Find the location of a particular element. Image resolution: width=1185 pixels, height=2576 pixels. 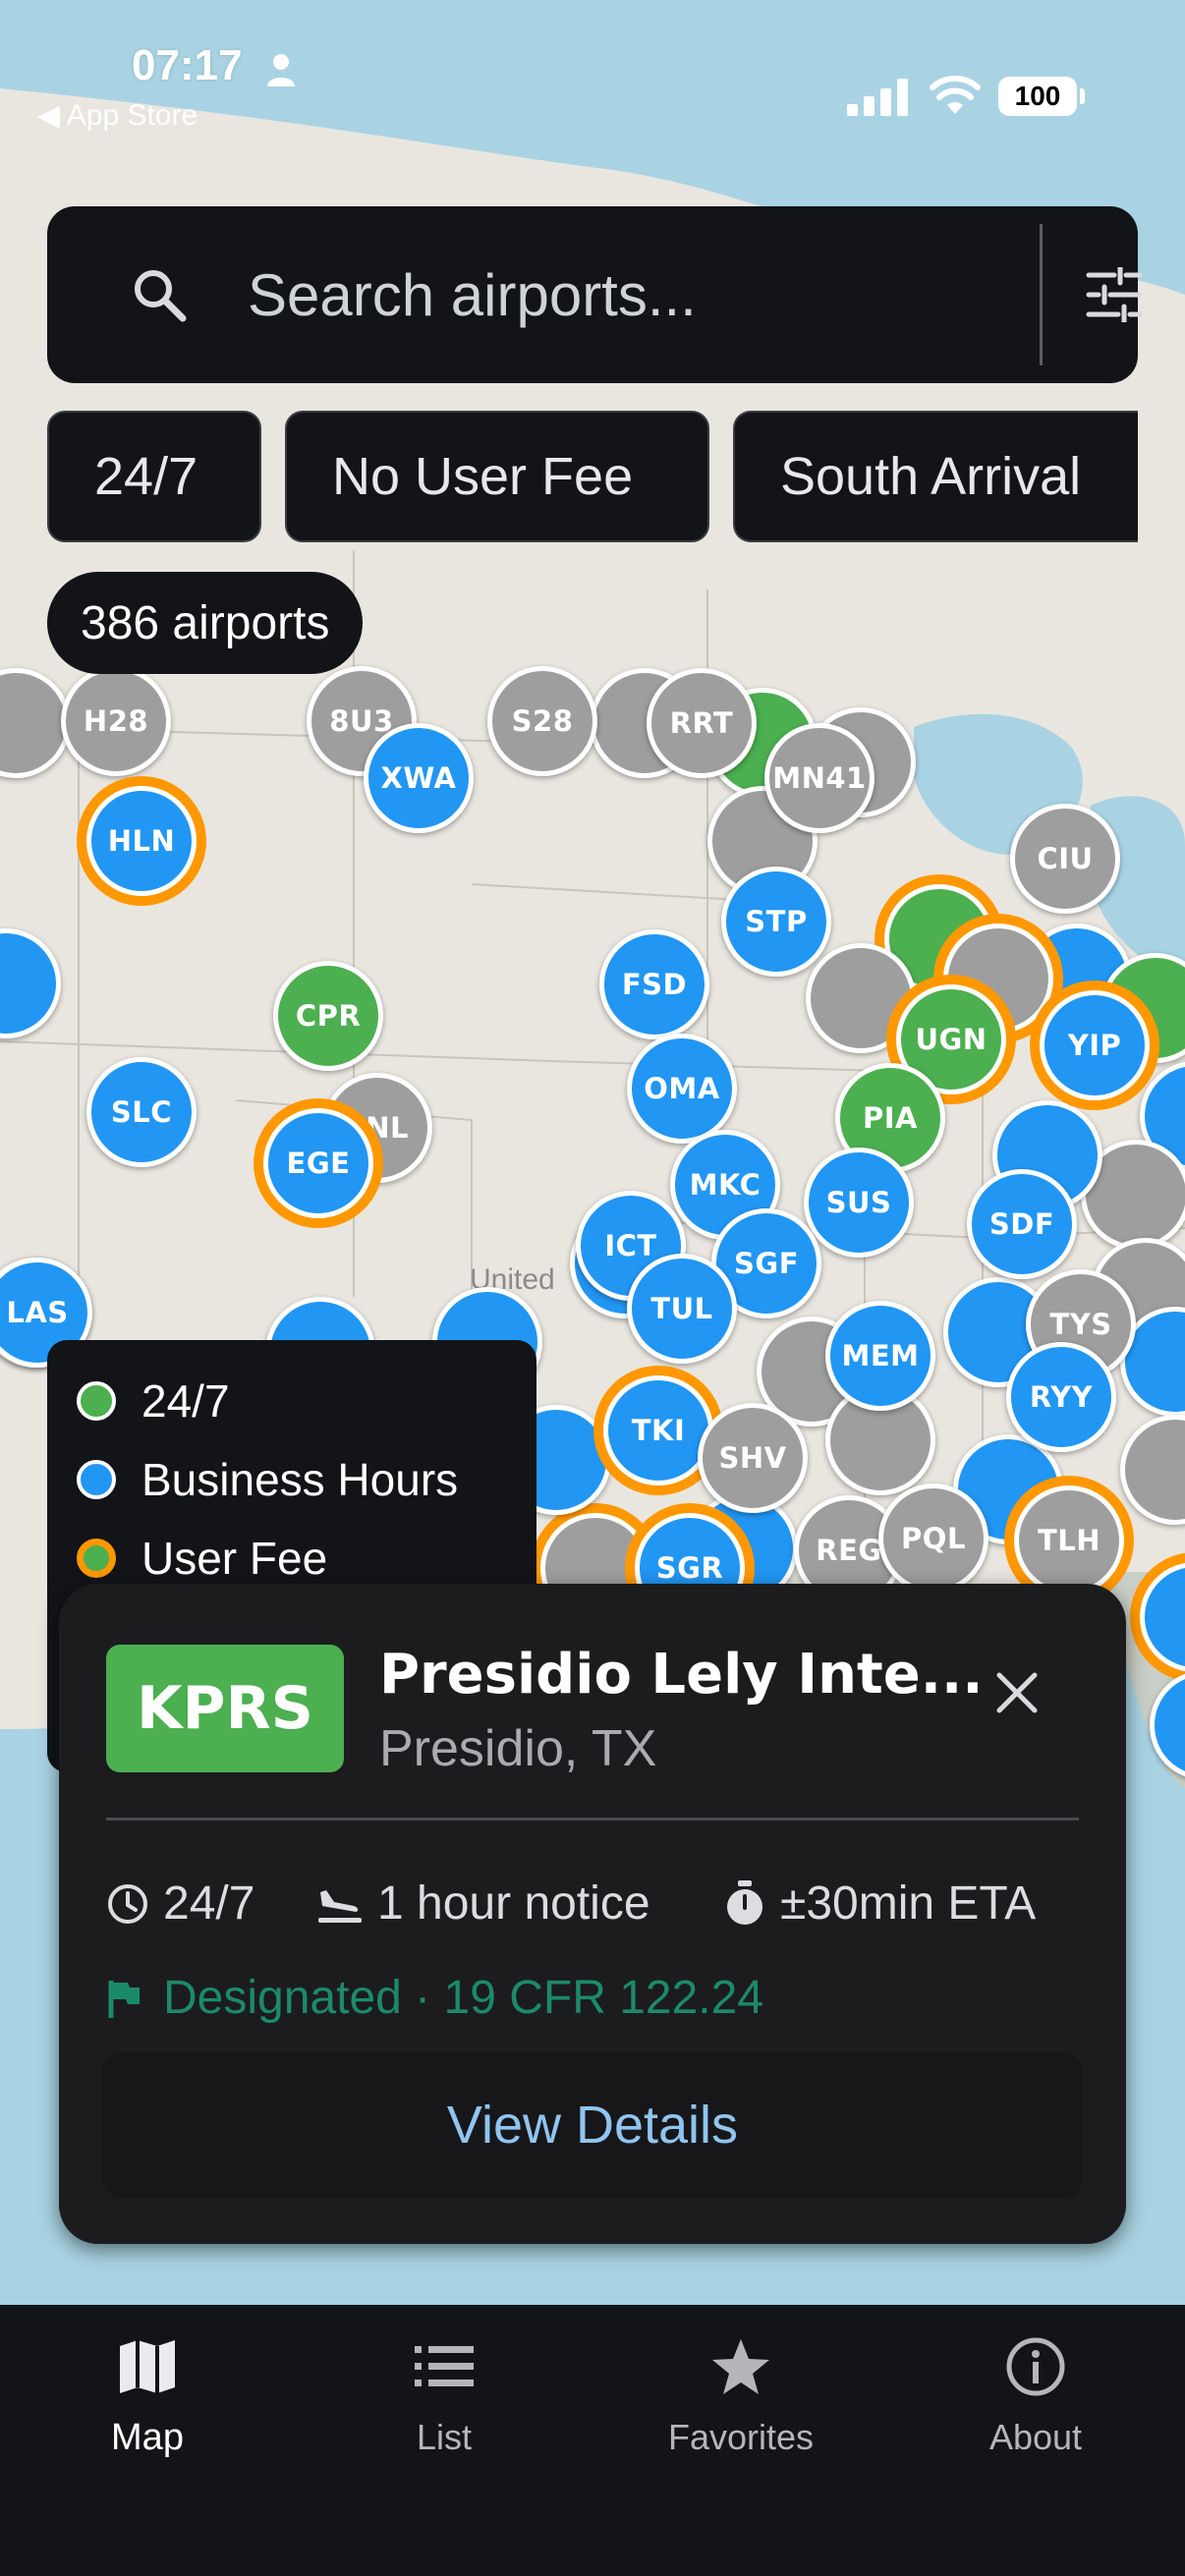

filter-settings-button is located at coordinates (1114, 294).